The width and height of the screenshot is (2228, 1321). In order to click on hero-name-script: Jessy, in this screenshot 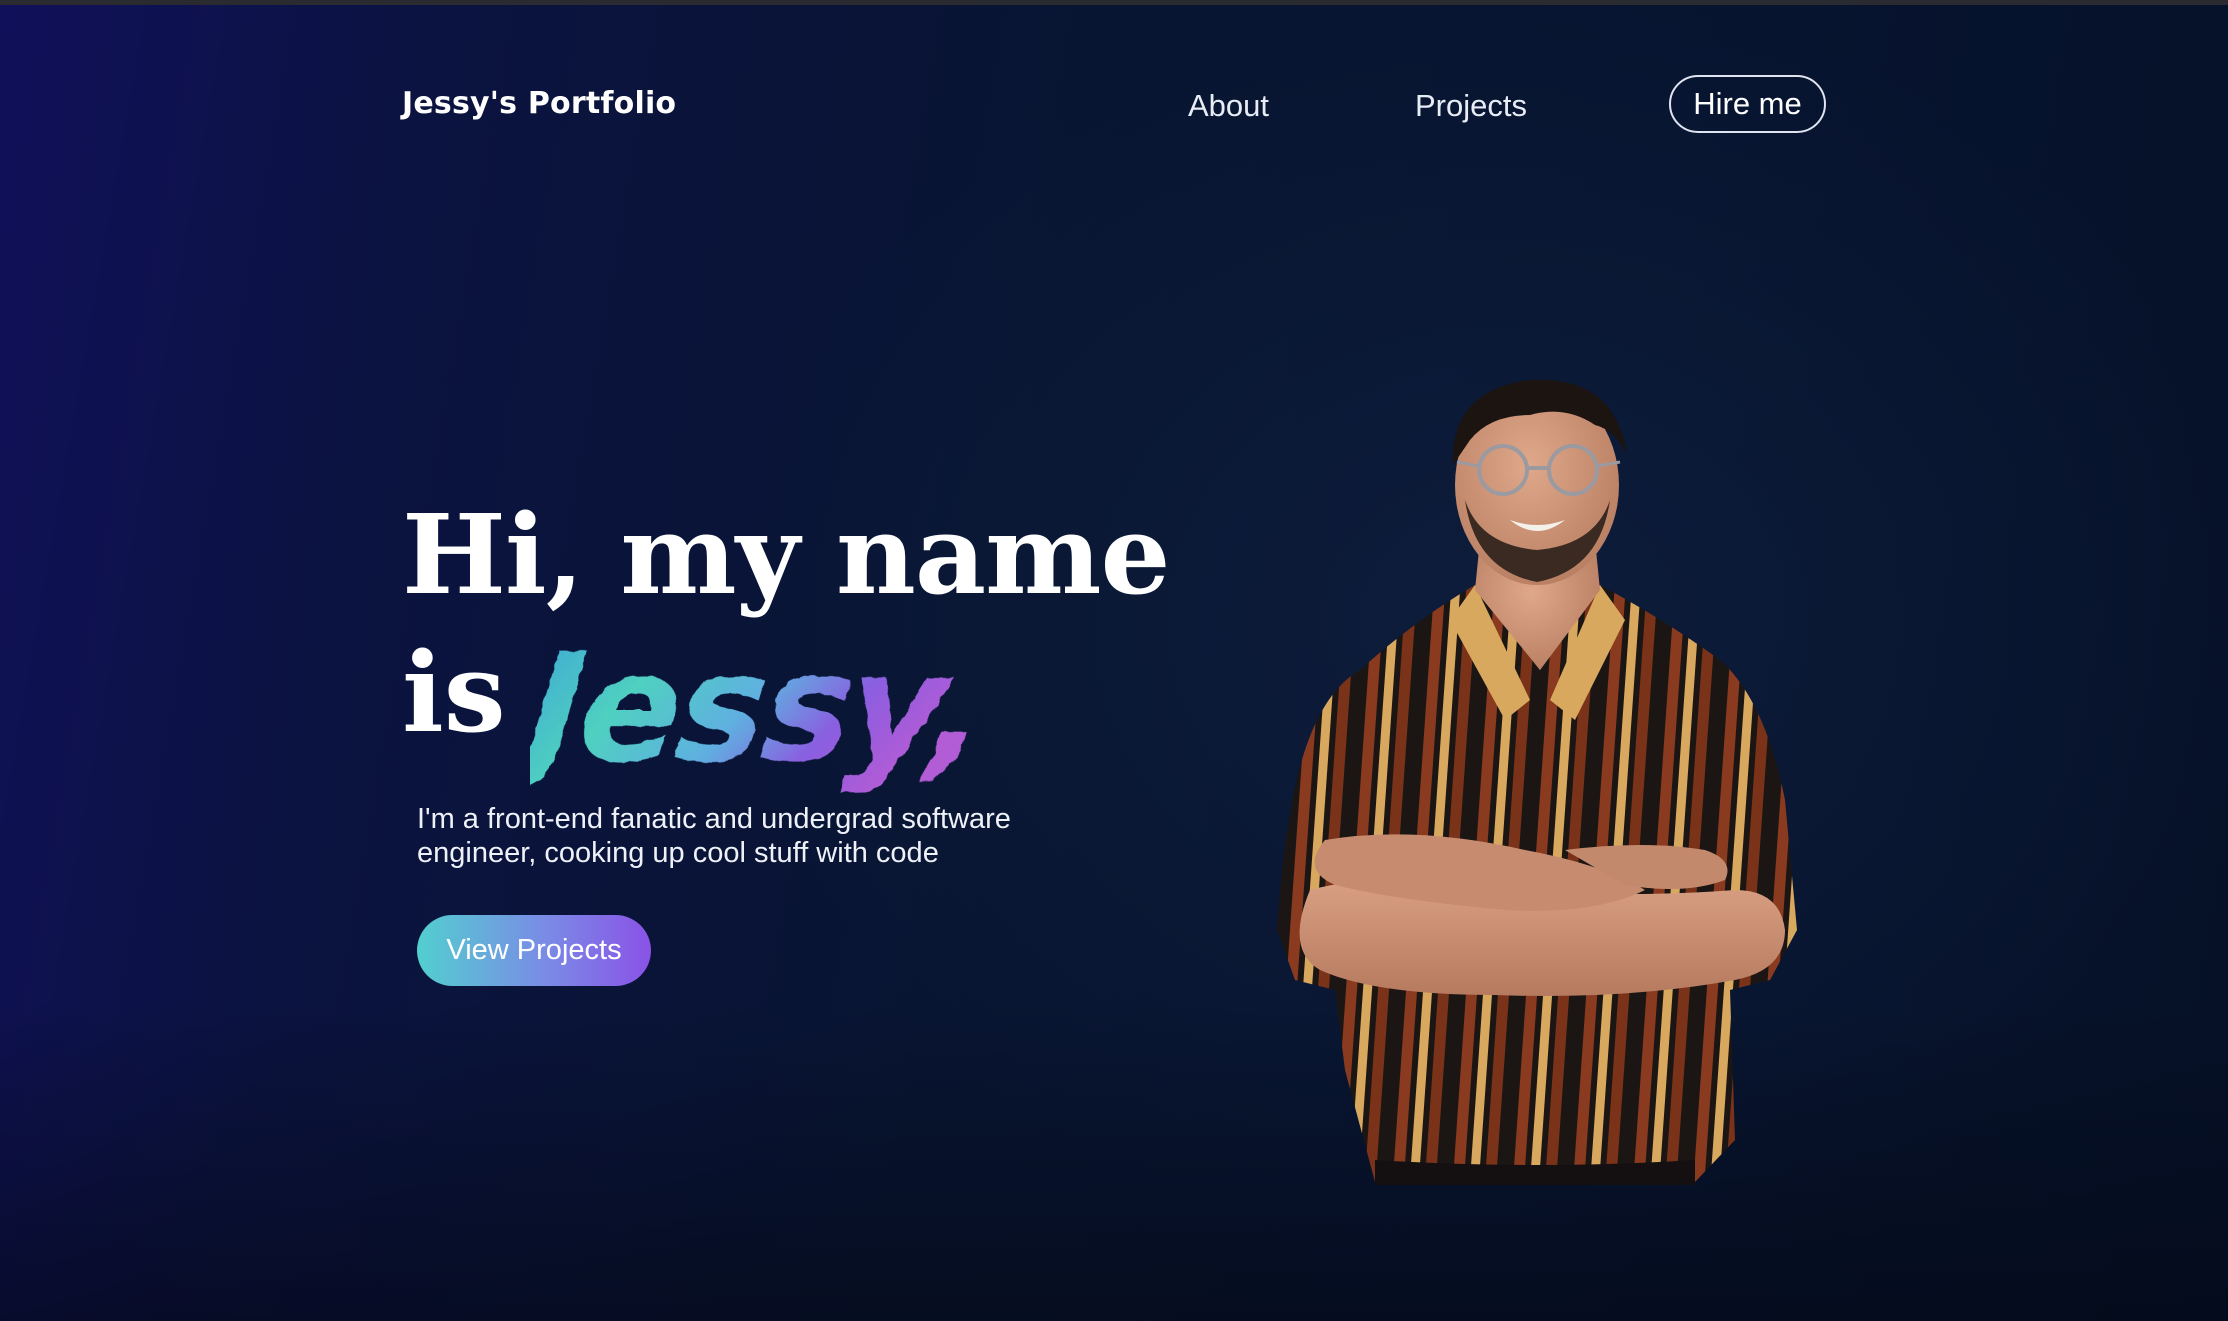, I will do `click(750, 708)`.